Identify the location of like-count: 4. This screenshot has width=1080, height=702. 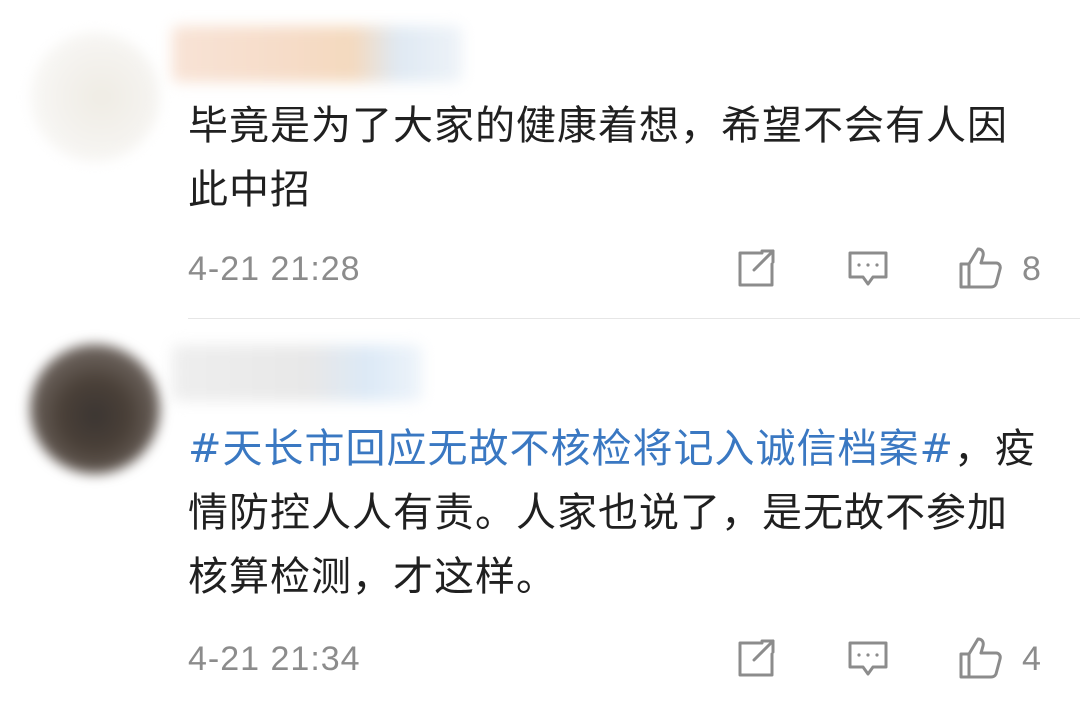
(1031, 659).